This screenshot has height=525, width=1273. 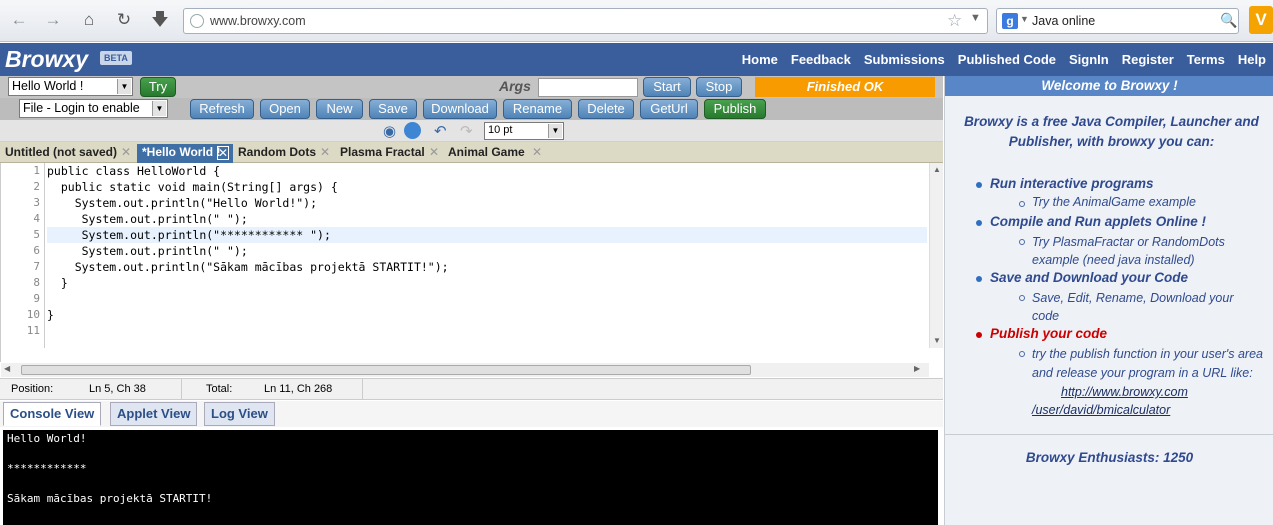 I want to click on status-divider, so click(x=362, y=389).